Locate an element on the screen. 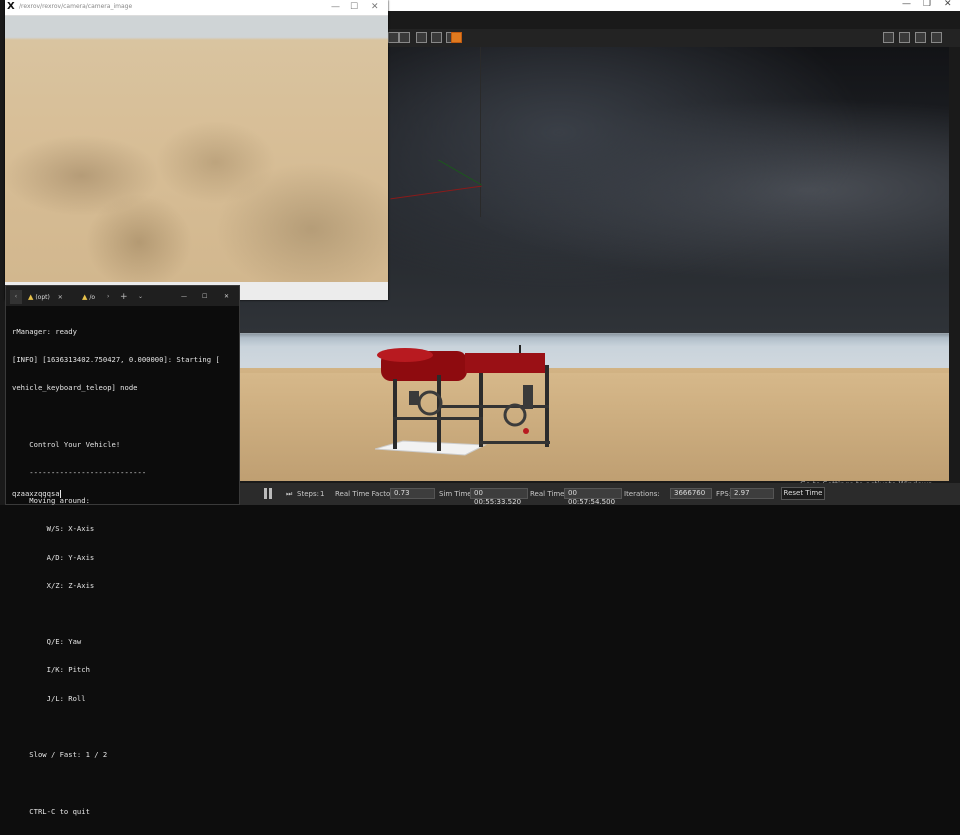  video-icon is located at coordinates (936, 37).